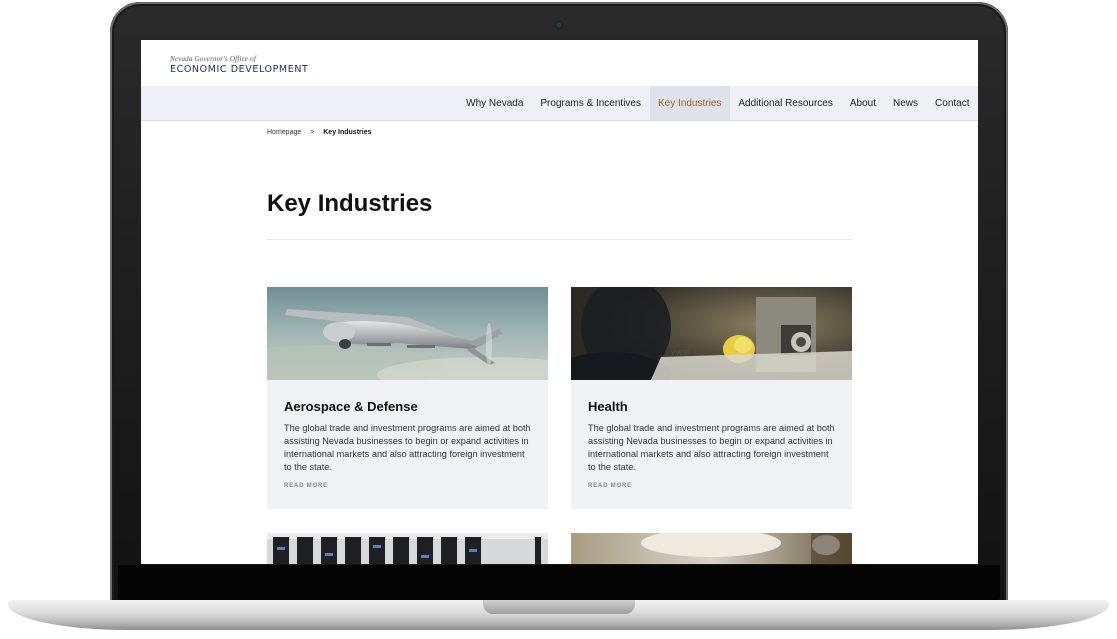  What do you see at coordinates (319, 132) in the screenshot?
I see `breadcrumb: Homepage > Key Industries` at bounding box center [319, 132].